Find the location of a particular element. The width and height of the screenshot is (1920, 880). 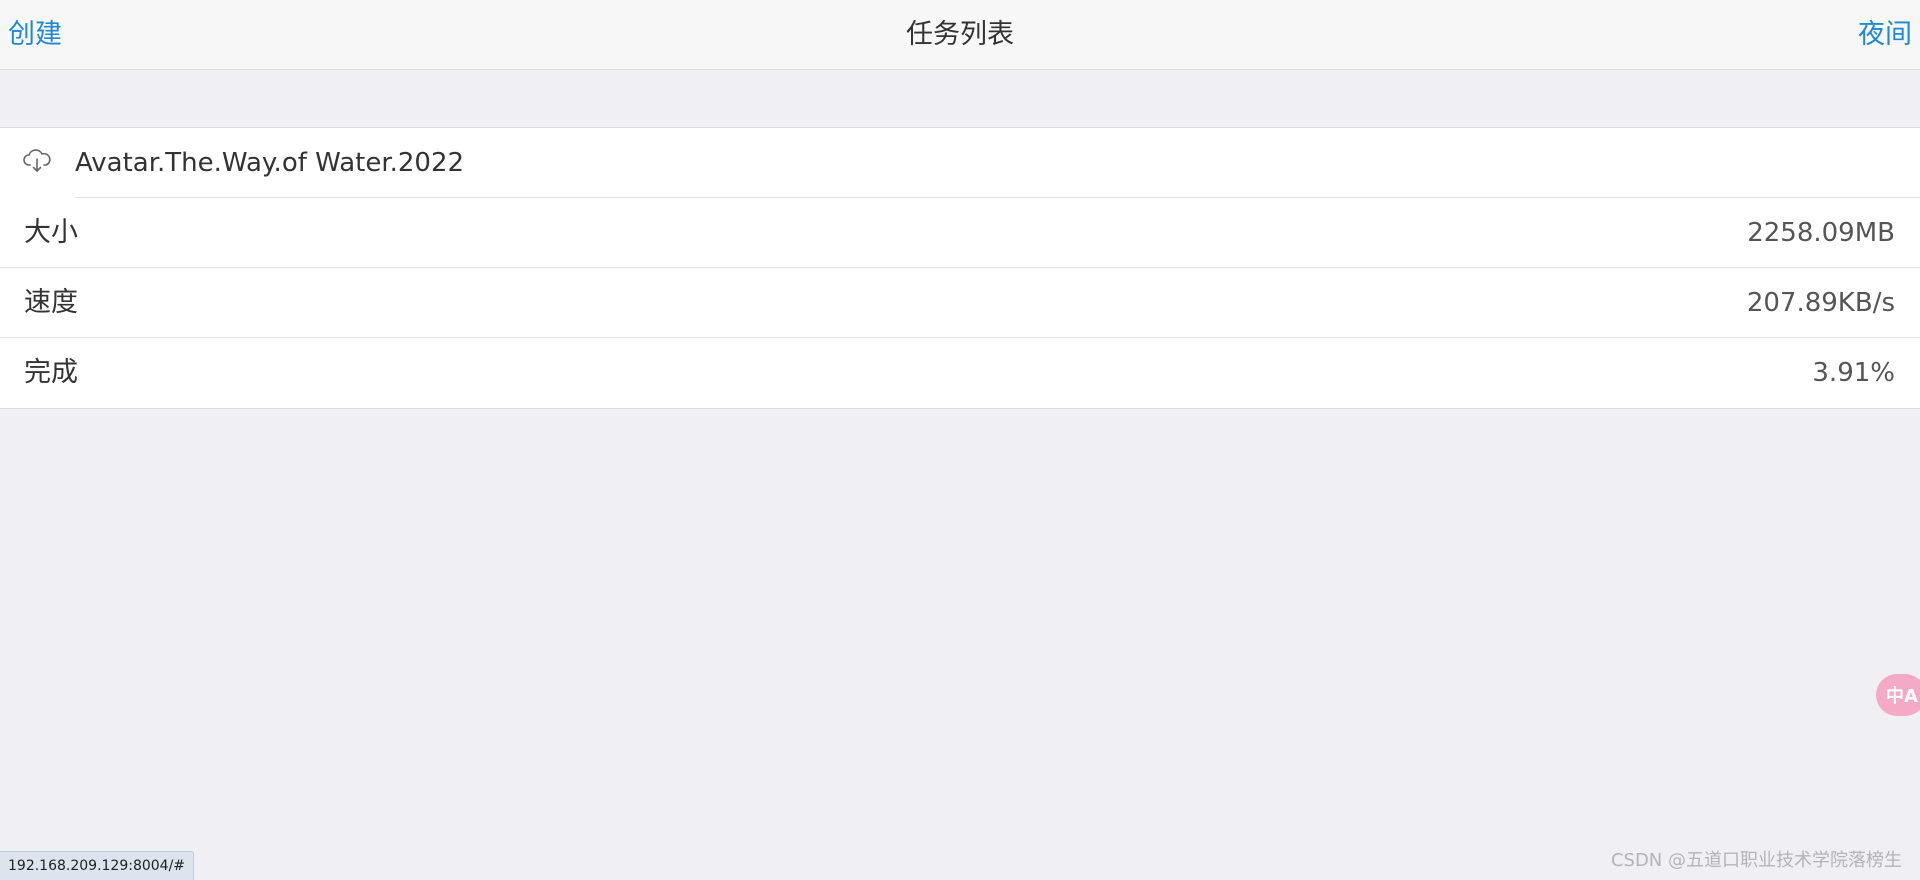

night-mode-button: 夜间 is located at coordinates (1885, 35).